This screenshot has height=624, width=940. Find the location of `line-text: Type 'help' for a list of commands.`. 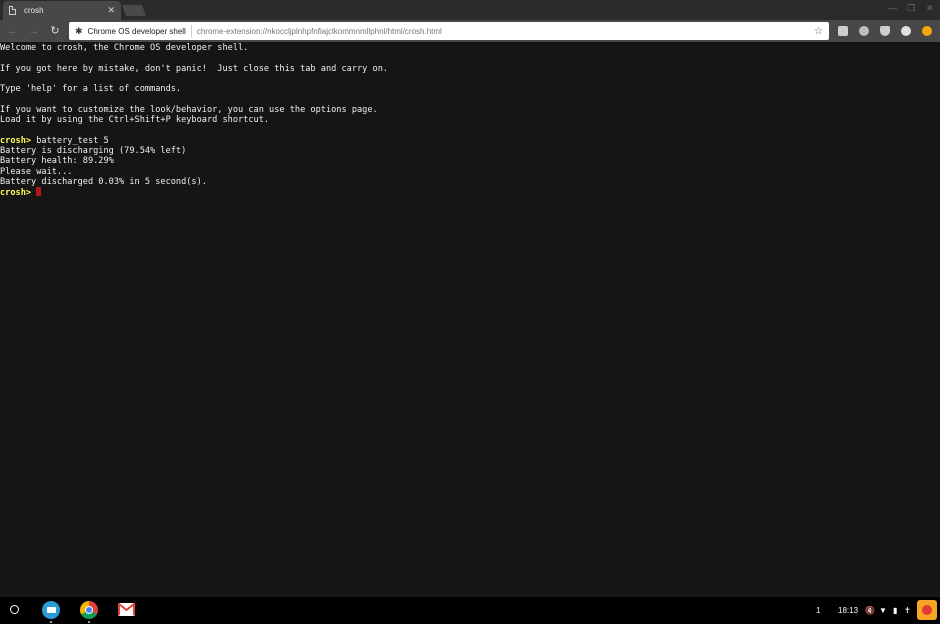

line-text: Type 'help' for a list of commands. is located at coordinates (91, 89).